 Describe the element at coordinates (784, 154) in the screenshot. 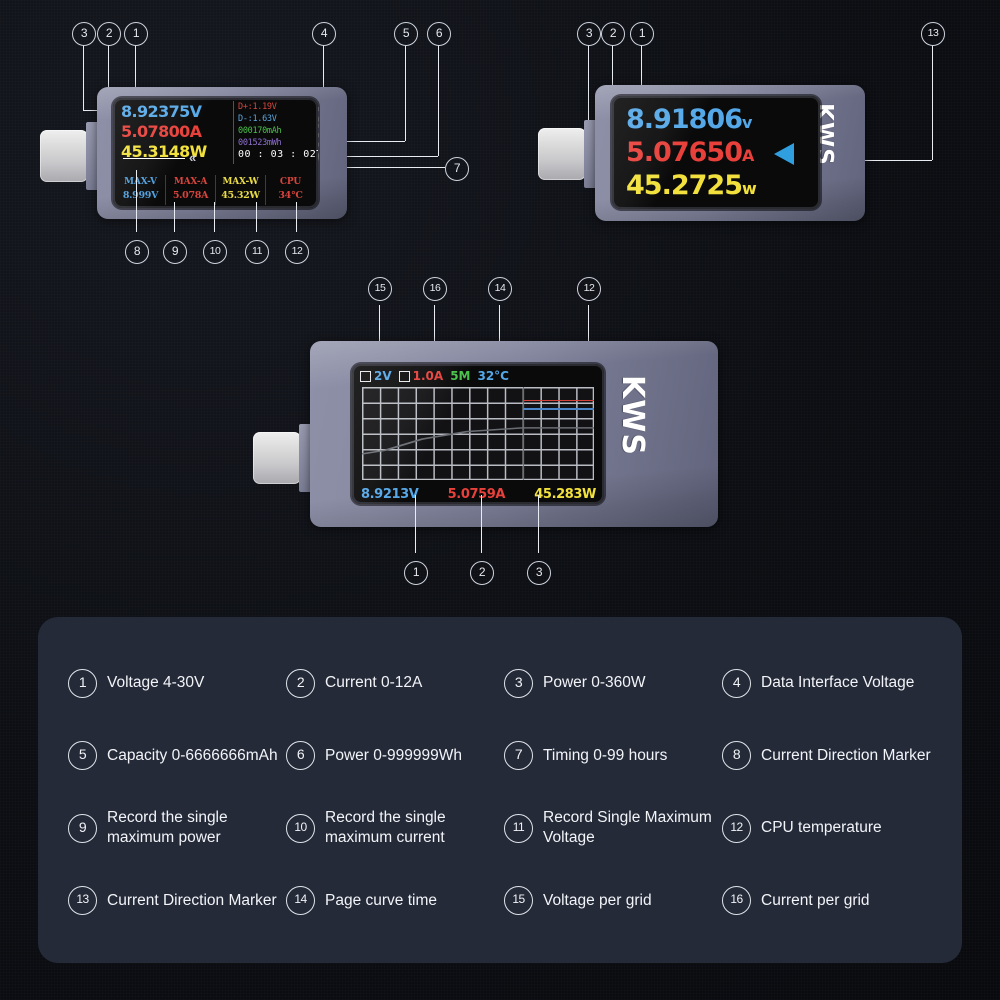

I see `current-direction-arrow-icon` at that location.